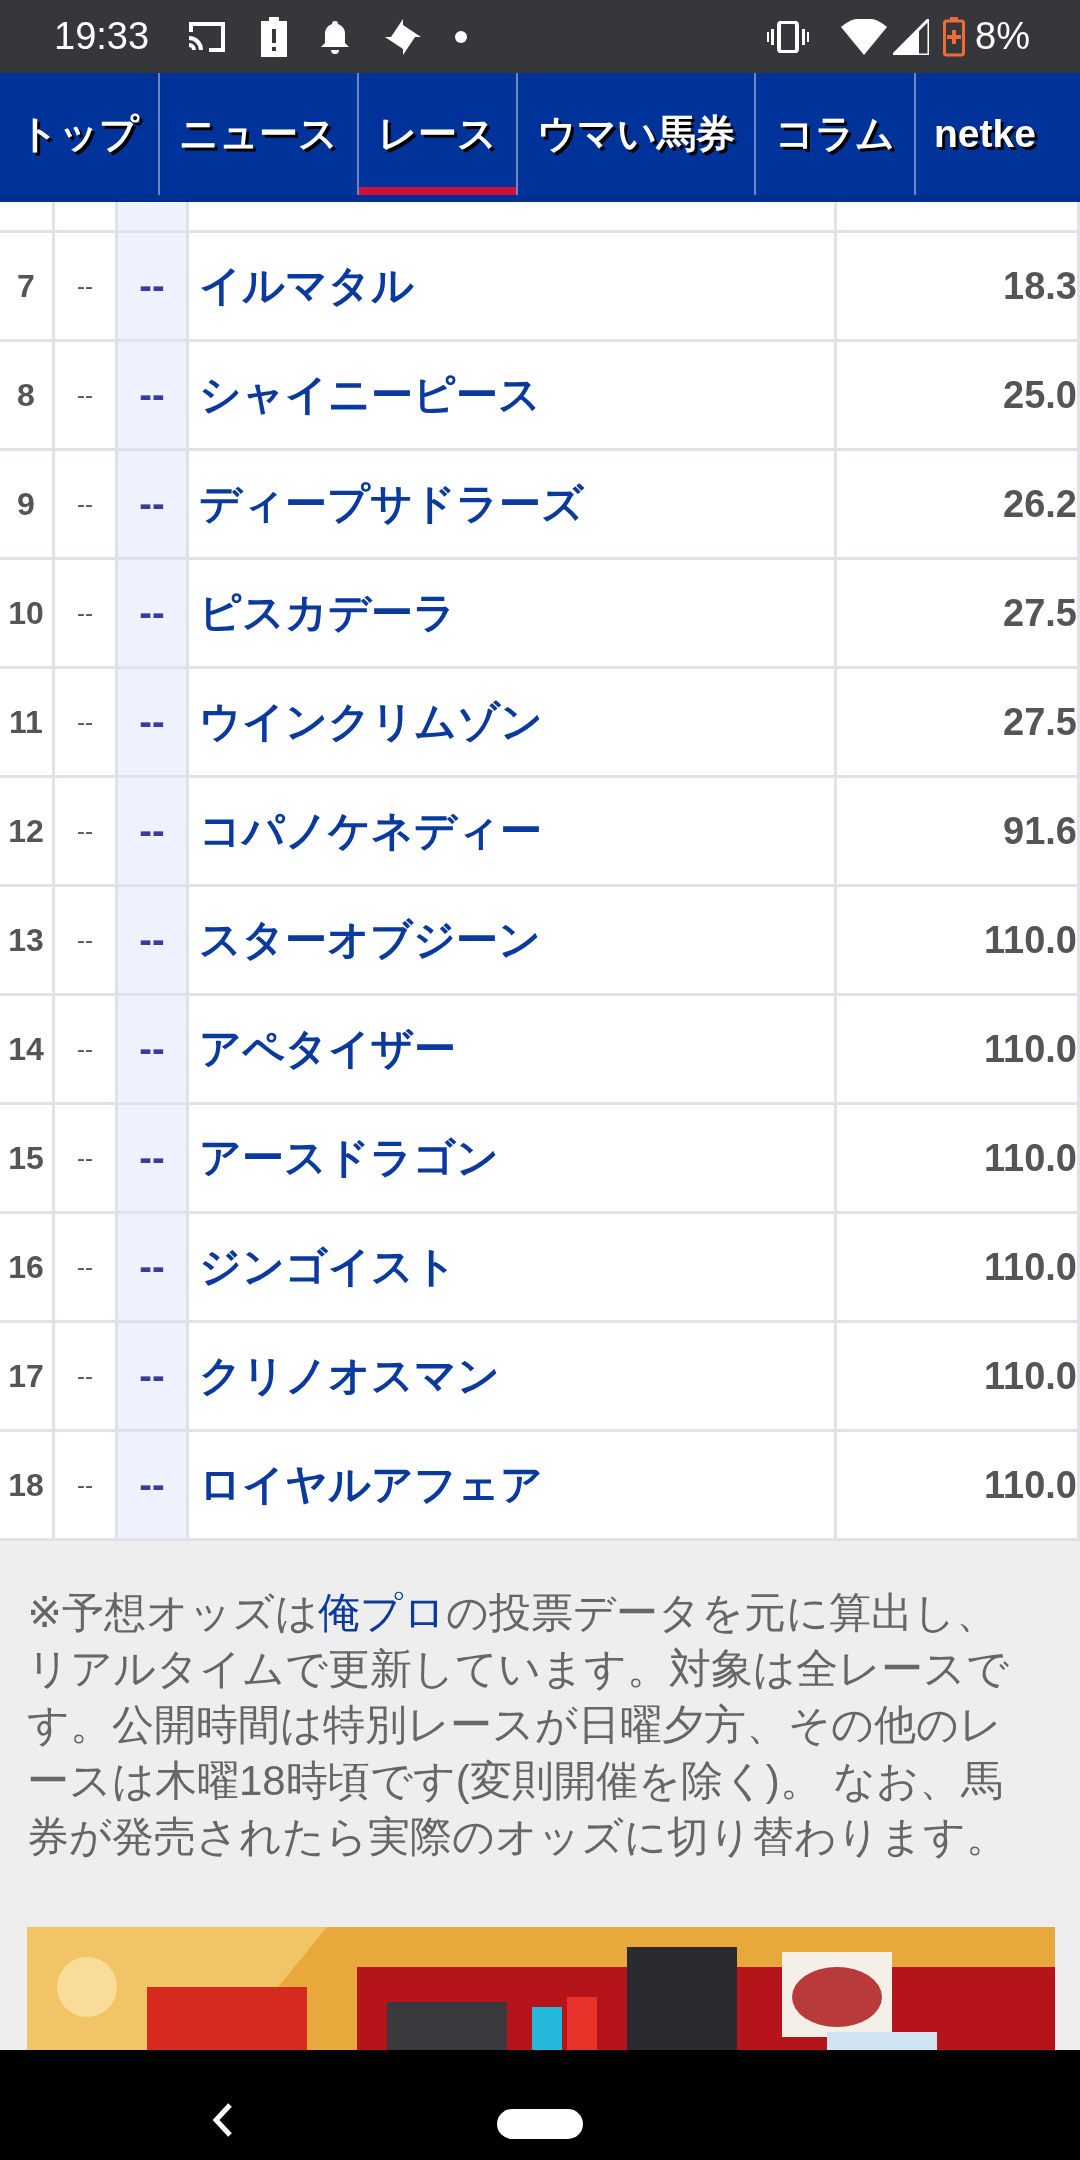 The width and height of the screenshot is (1080, 2160). Describe the element at coordinates (540, 2123) in the screenshot. I see `home-button` at that location.